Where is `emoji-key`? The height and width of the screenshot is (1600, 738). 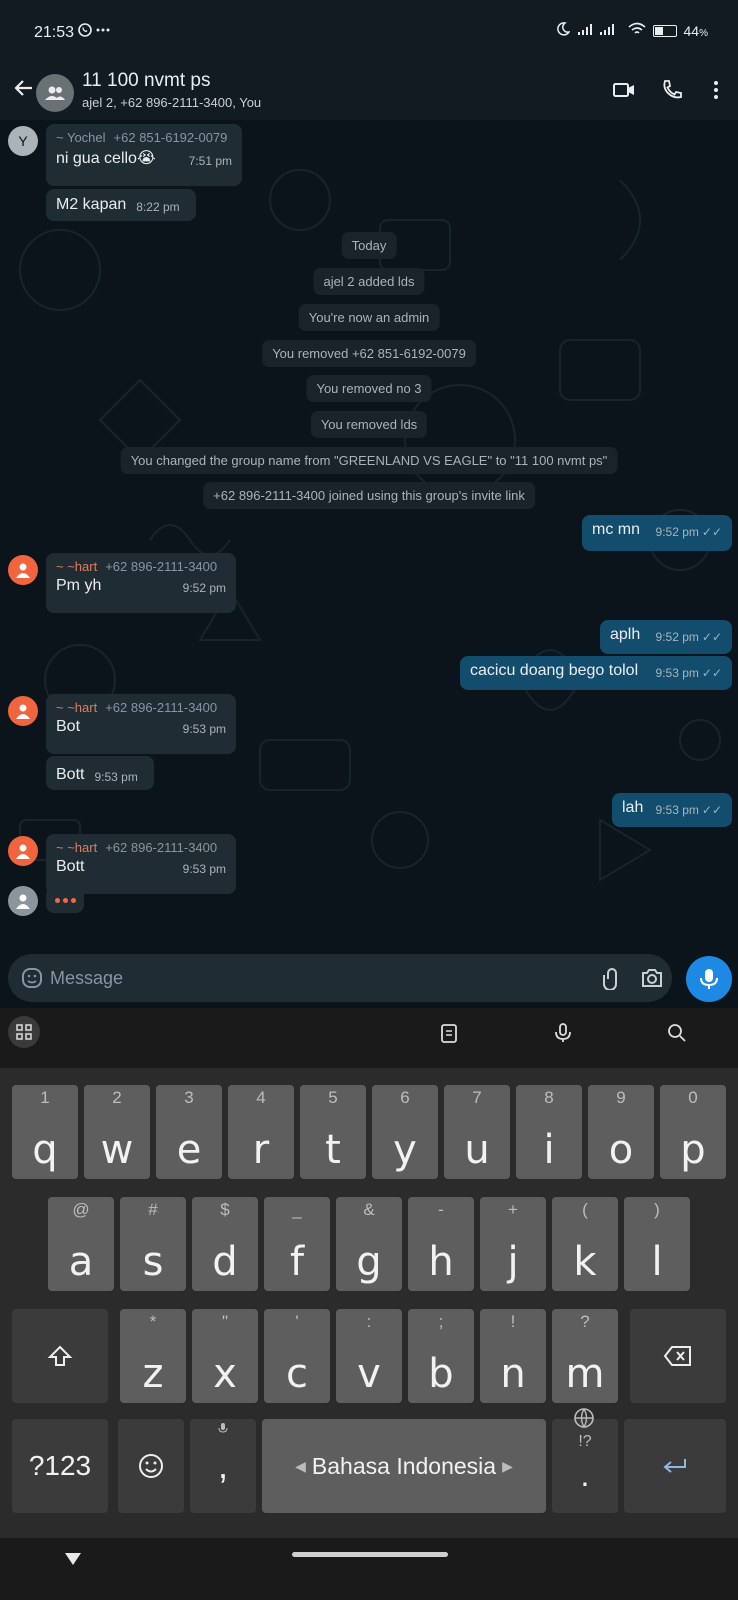 emoji-key is located at coordinates (151, 1466).